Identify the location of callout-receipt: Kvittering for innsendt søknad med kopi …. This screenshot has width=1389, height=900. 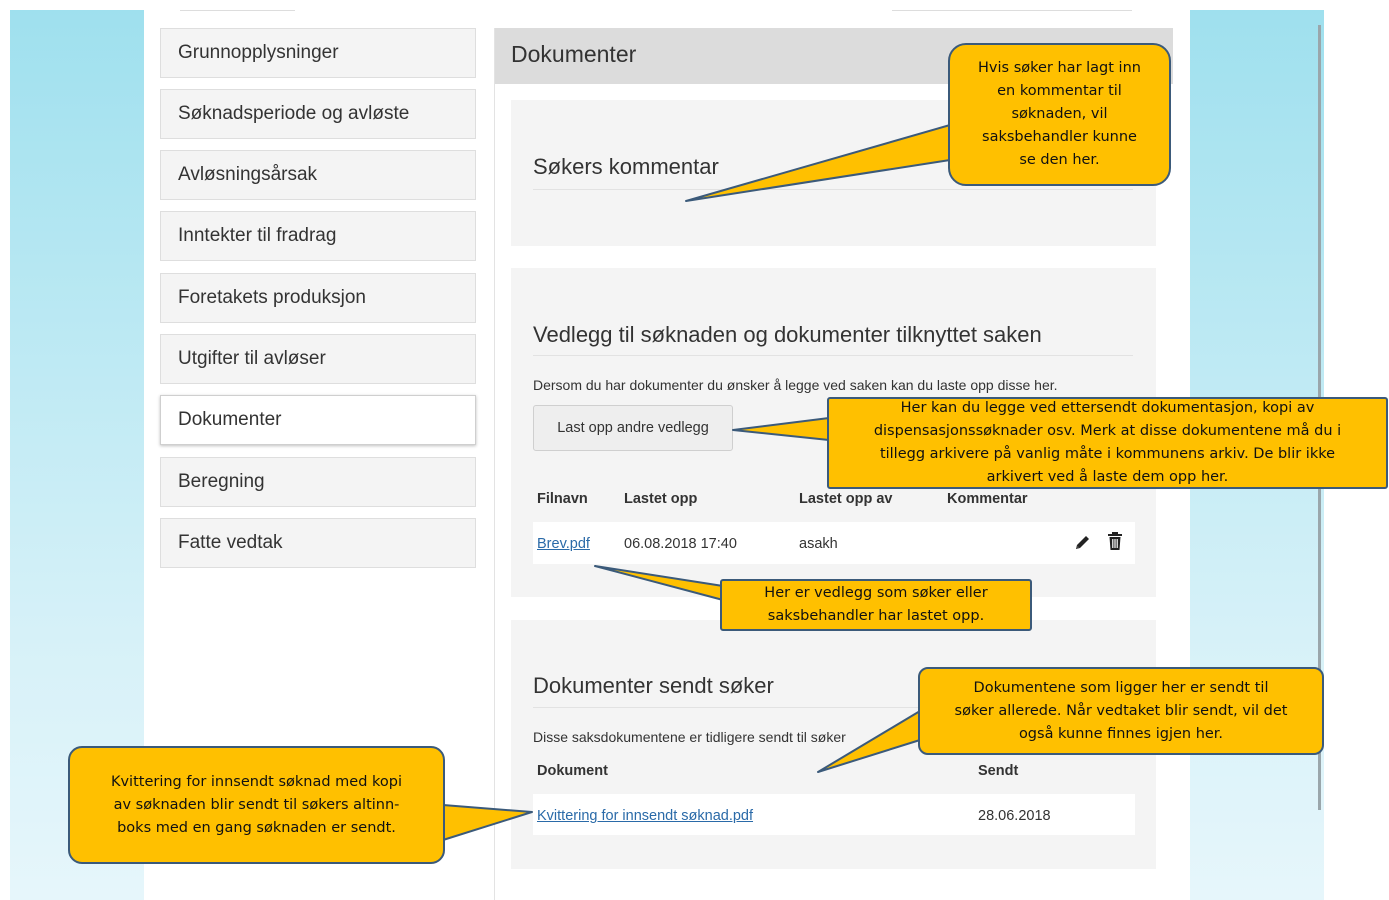
(256, 805).